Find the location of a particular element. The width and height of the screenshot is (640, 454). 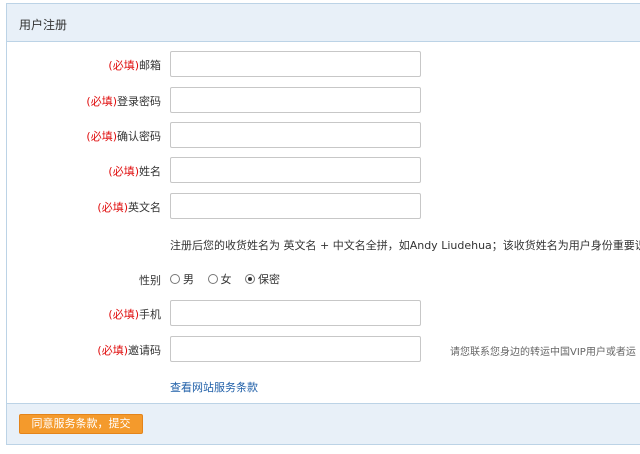

email-label: (必填)邮箱 is located at coordinates (134, 65).